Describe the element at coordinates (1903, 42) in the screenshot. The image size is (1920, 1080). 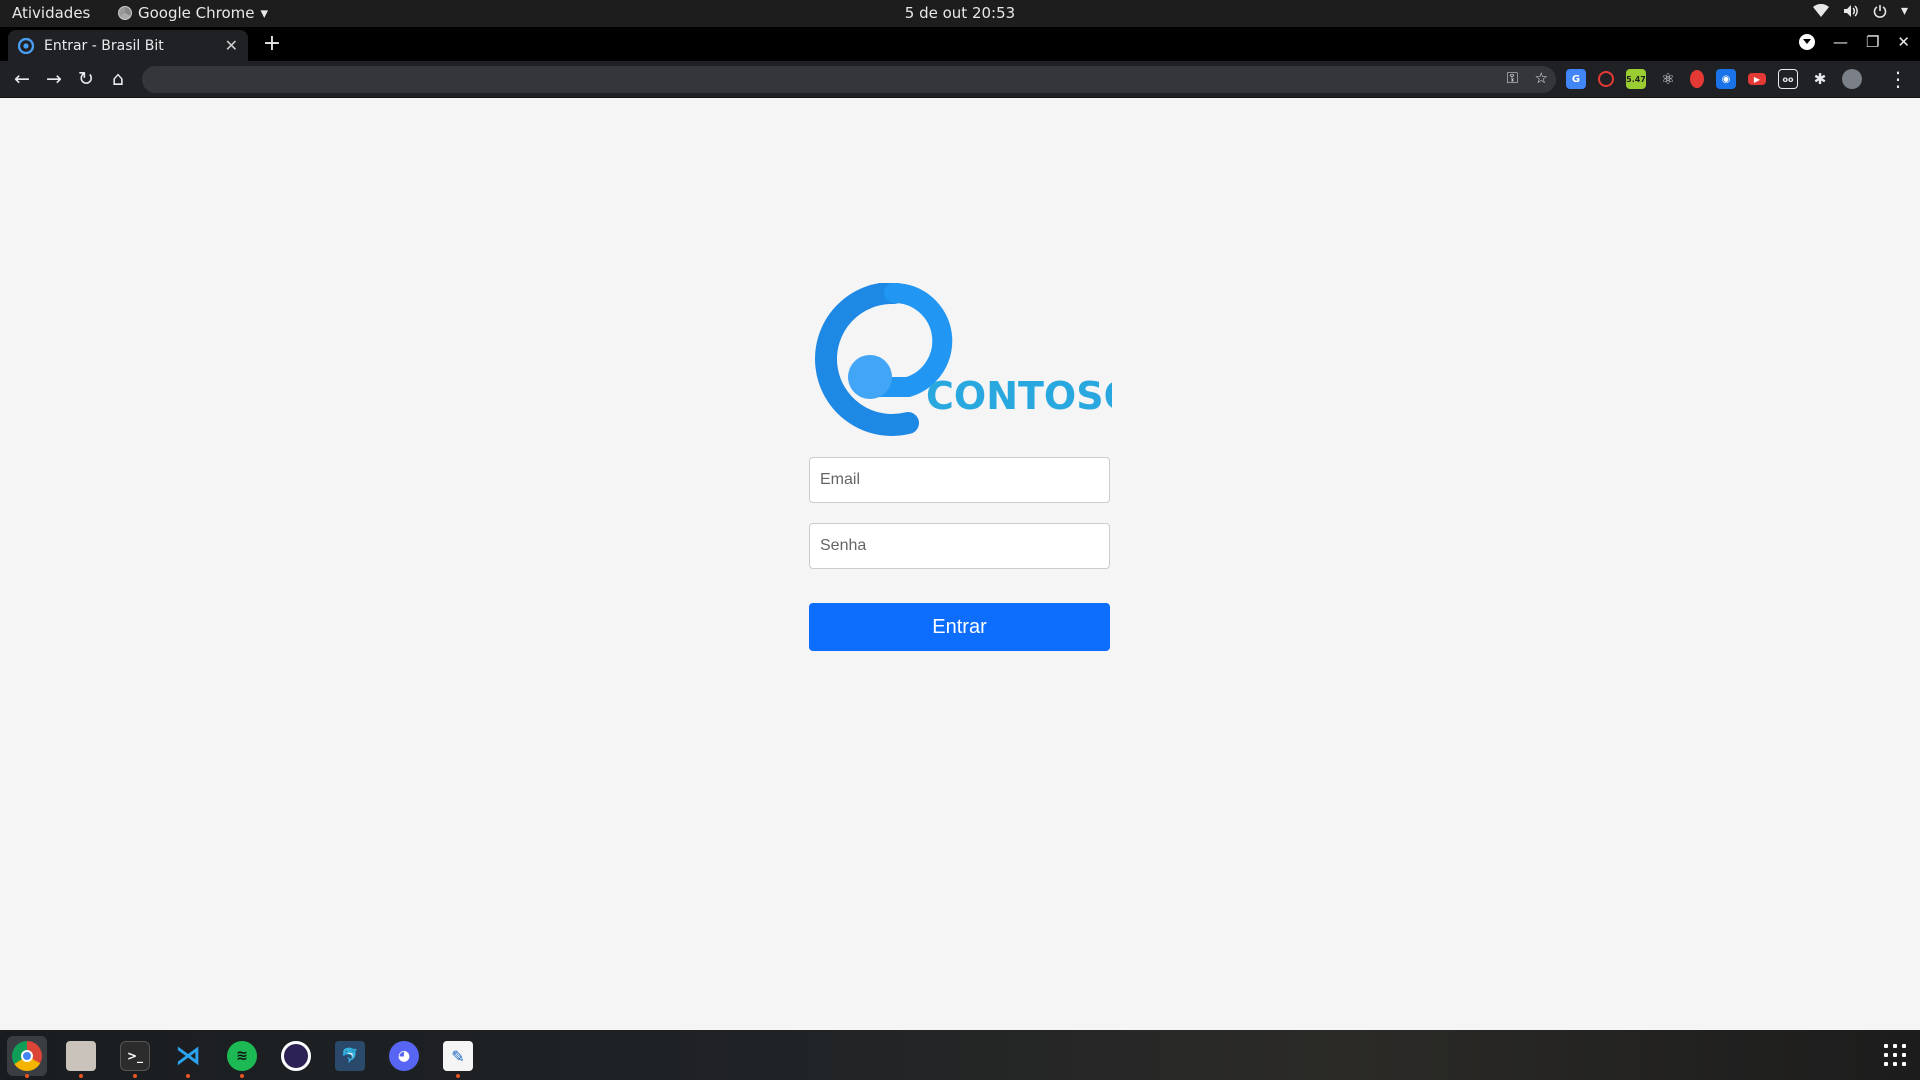
I see `close-window-icon: ✕` at that location.